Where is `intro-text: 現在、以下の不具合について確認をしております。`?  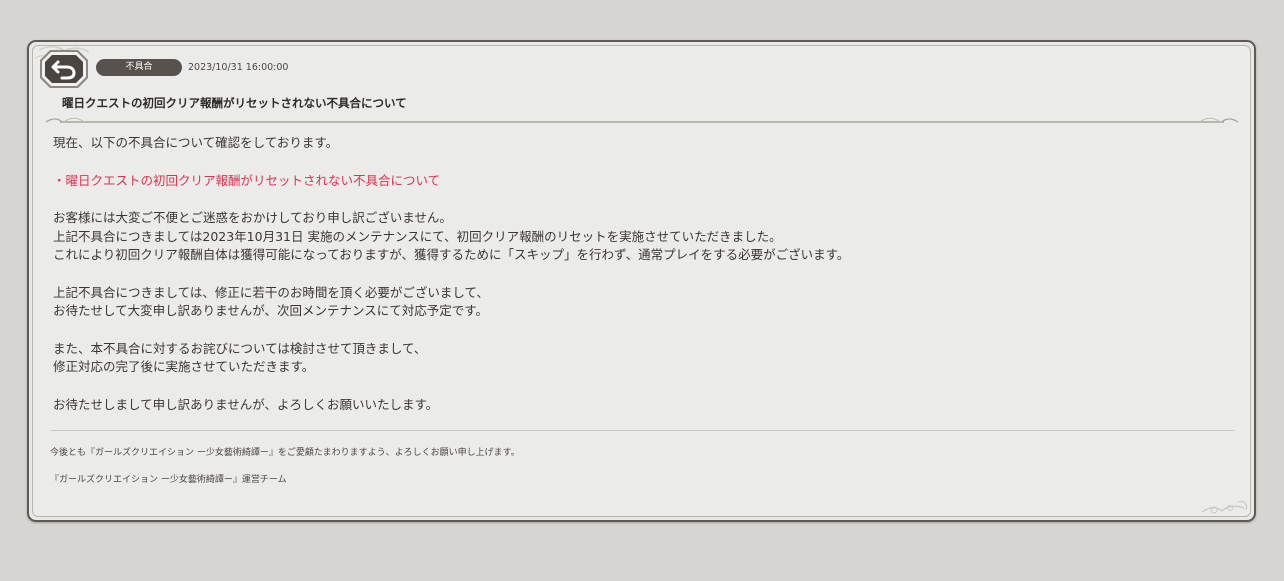 intro-text: 現在、以下の不具合について確認をしております。 is located at coordinates (196, 142).